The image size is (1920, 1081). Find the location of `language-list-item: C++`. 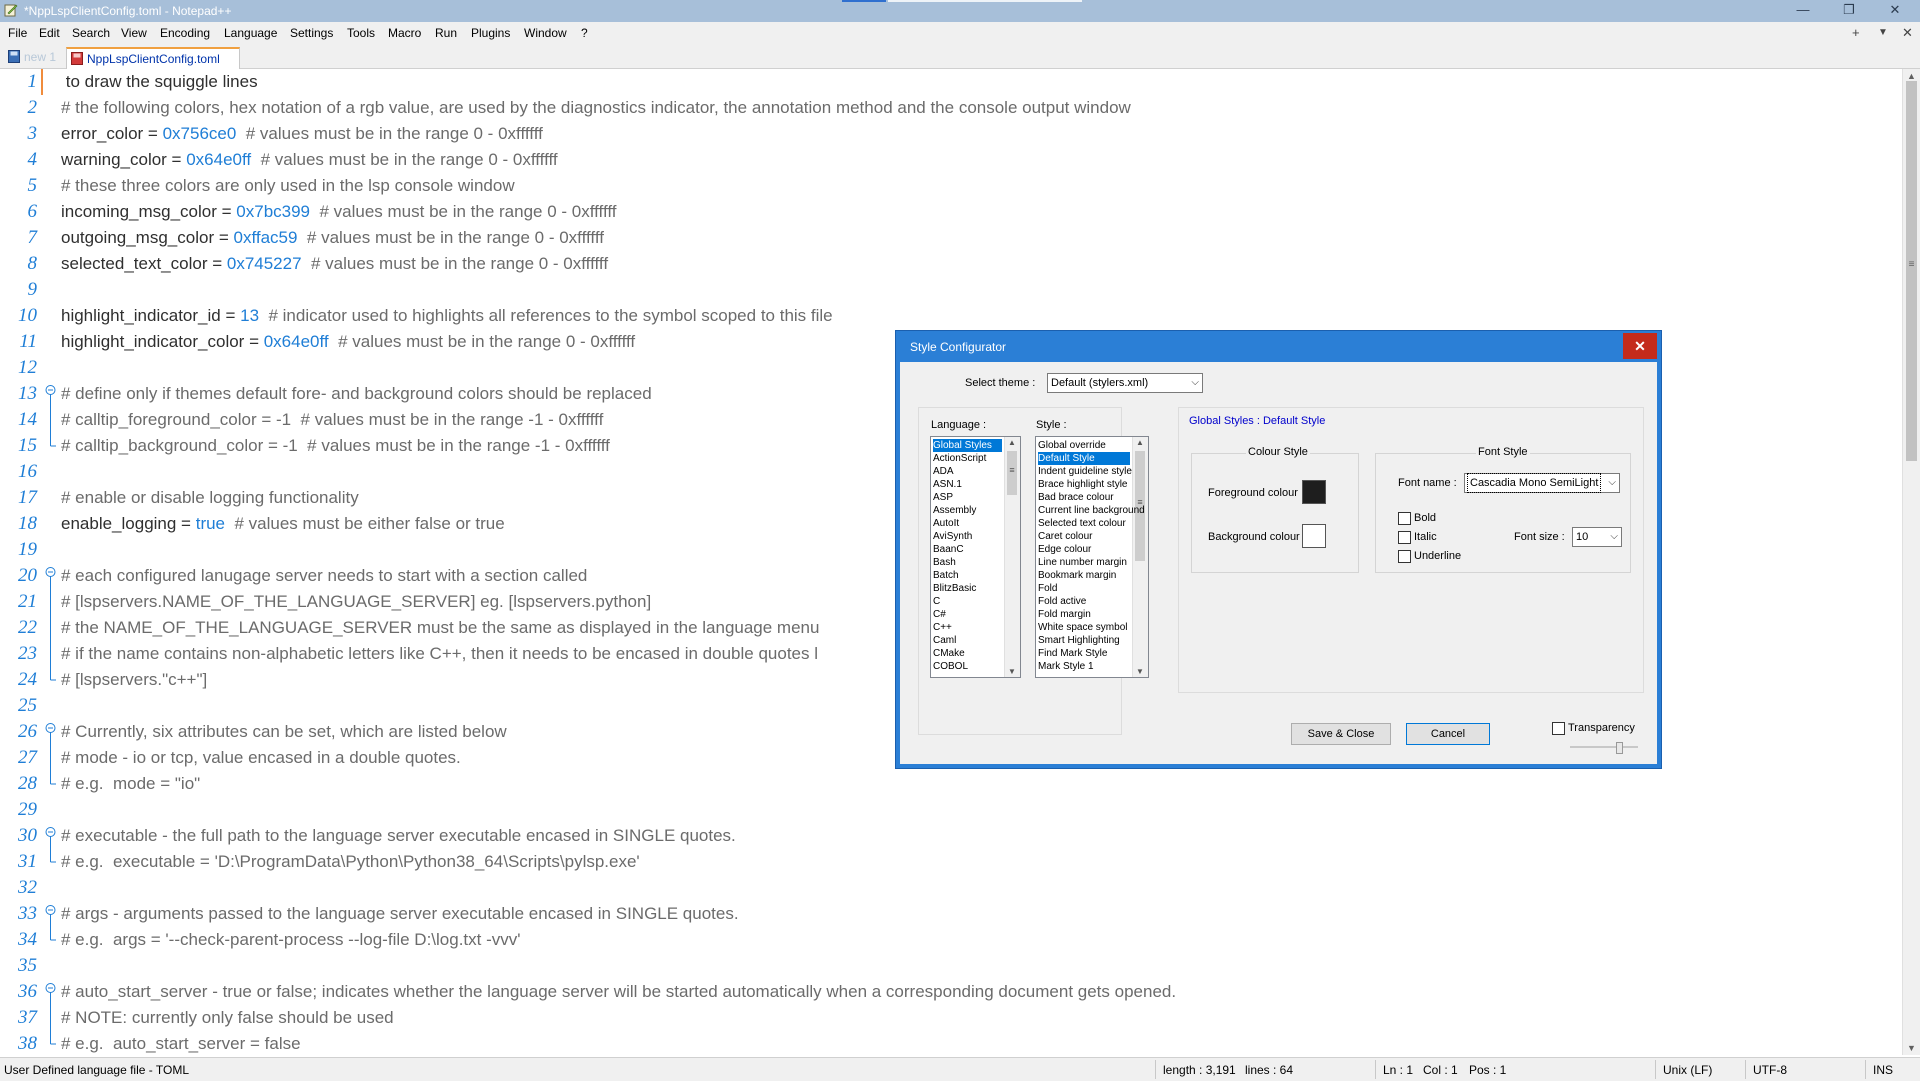

language-list-item: C++ is located at coordinates (967, 627).